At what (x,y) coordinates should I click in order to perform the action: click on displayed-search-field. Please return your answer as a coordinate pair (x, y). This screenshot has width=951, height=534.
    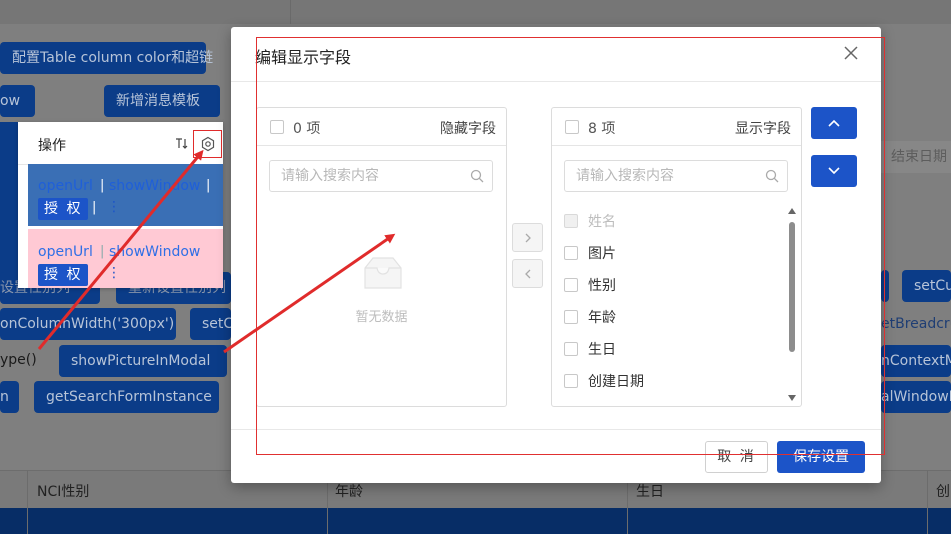
    Looking at the image, I should click on (668, 176).